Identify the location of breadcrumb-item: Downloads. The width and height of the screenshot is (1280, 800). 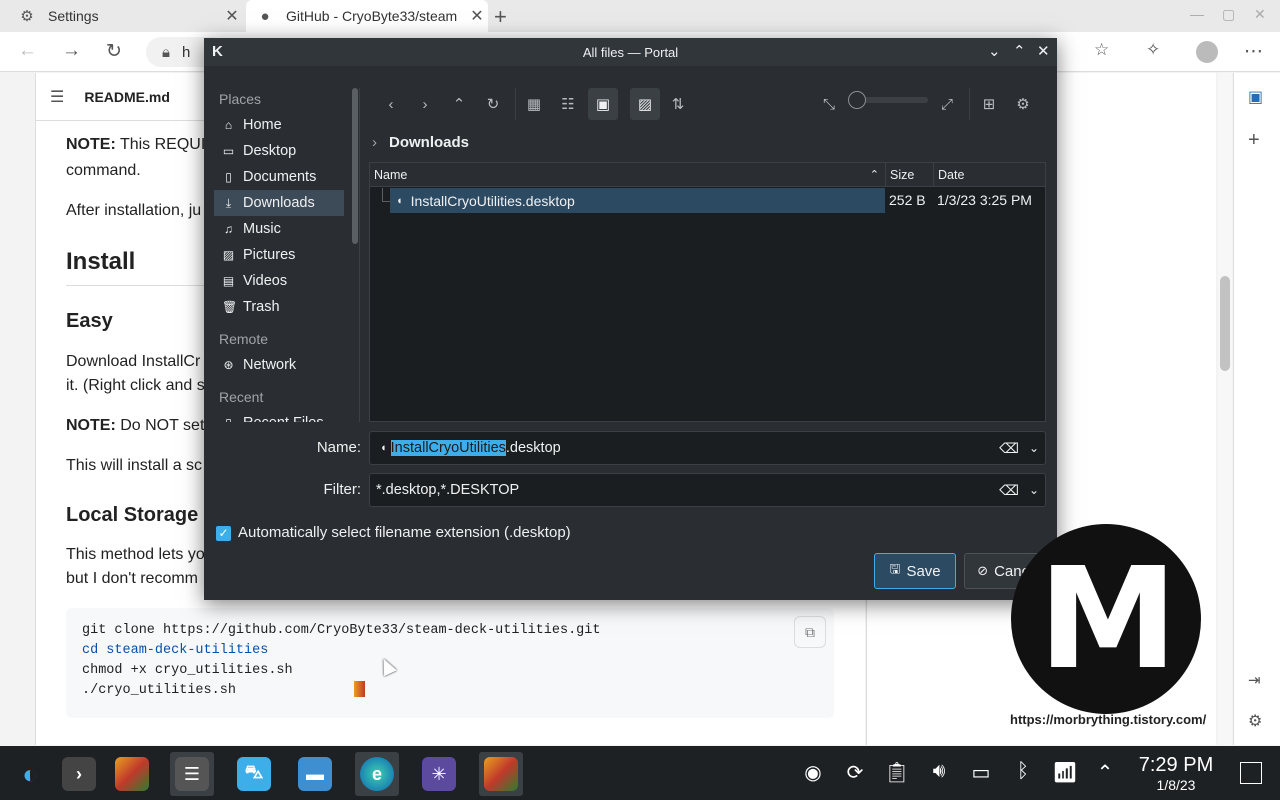
(429, 142).